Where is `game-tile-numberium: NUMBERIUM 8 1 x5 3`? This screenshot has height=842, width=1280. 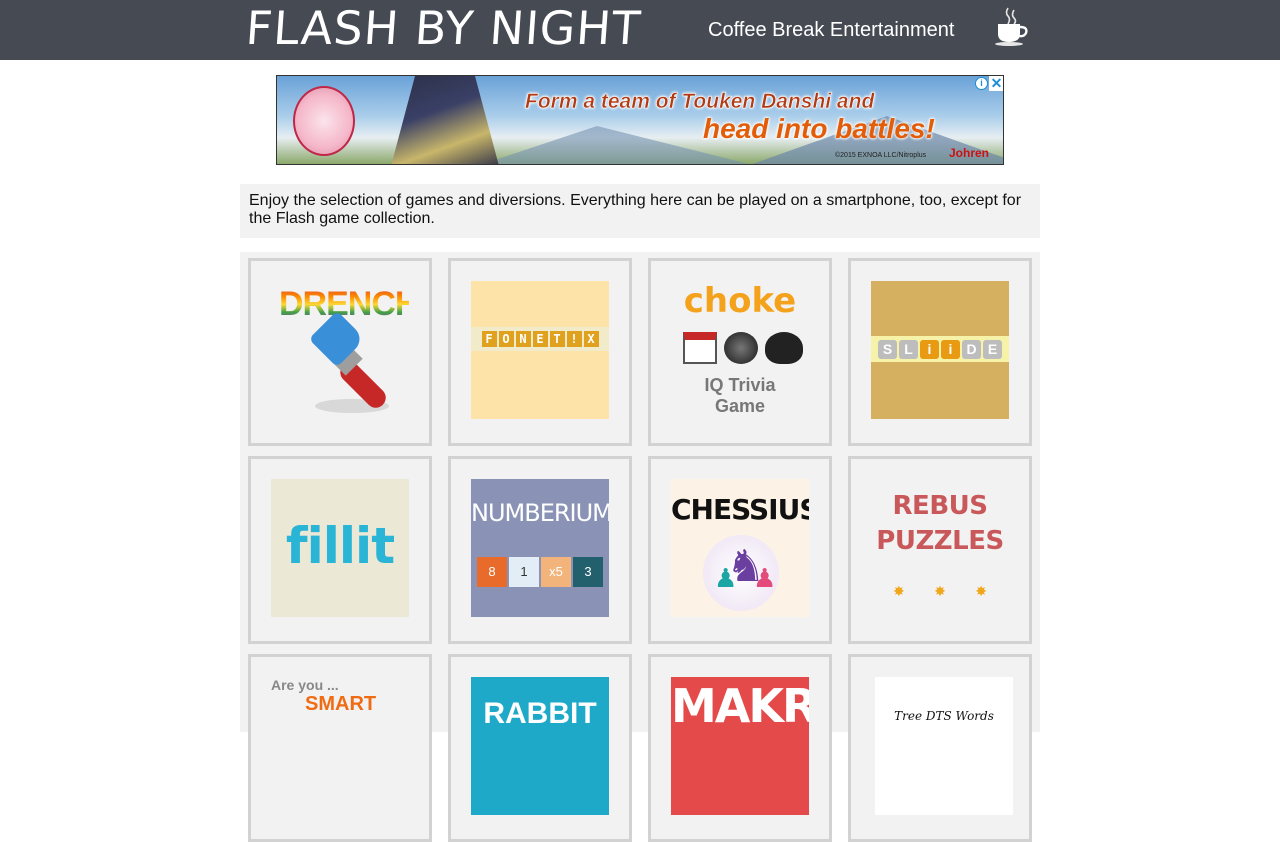 game-tile-numberium: NUMBERIUM 8 1 x5 3 is located at coordinates (540, 550).